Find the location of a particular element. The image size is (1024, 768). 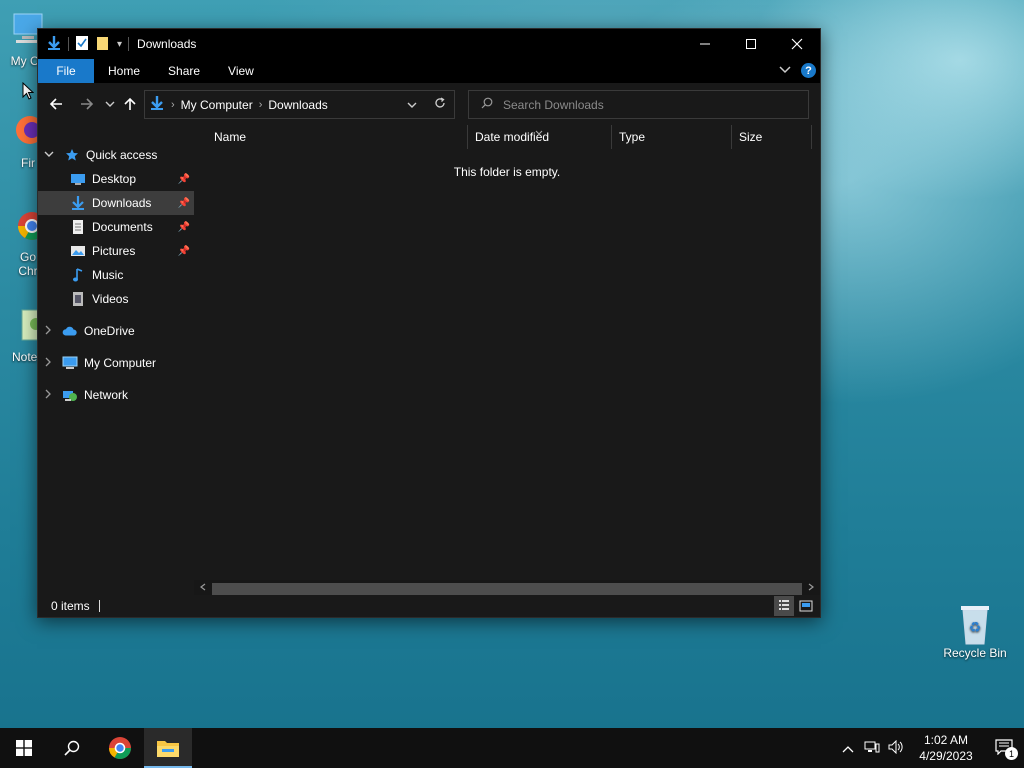

computer-icon is located at coordinates (70, 363).